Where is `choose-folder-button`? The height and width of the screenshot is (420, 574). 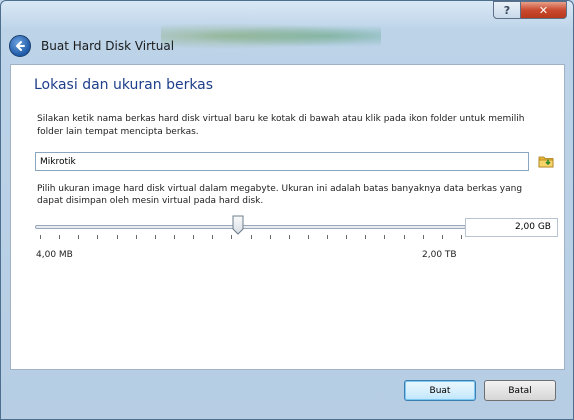
choose-folder-button is located at coordinates (546, 161).